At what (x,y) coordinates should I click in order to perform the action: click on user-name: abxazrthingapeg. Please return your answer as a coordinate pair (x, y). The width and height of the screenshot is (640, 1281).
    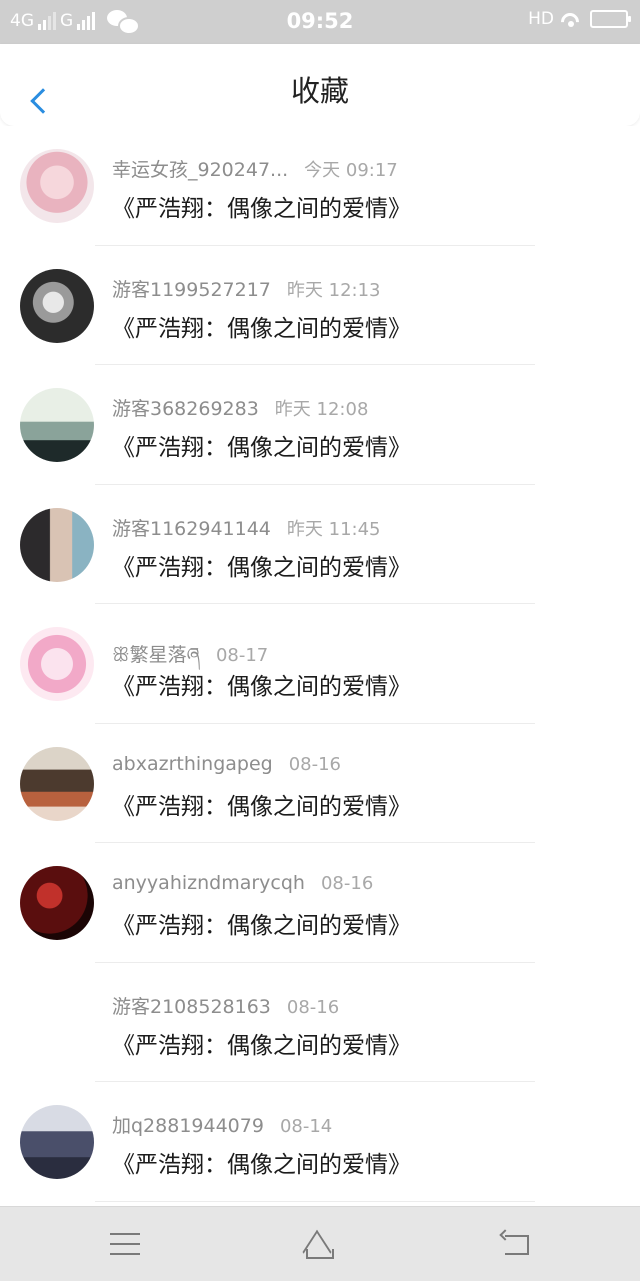
    Looking at the image, I should click on (192, 764).